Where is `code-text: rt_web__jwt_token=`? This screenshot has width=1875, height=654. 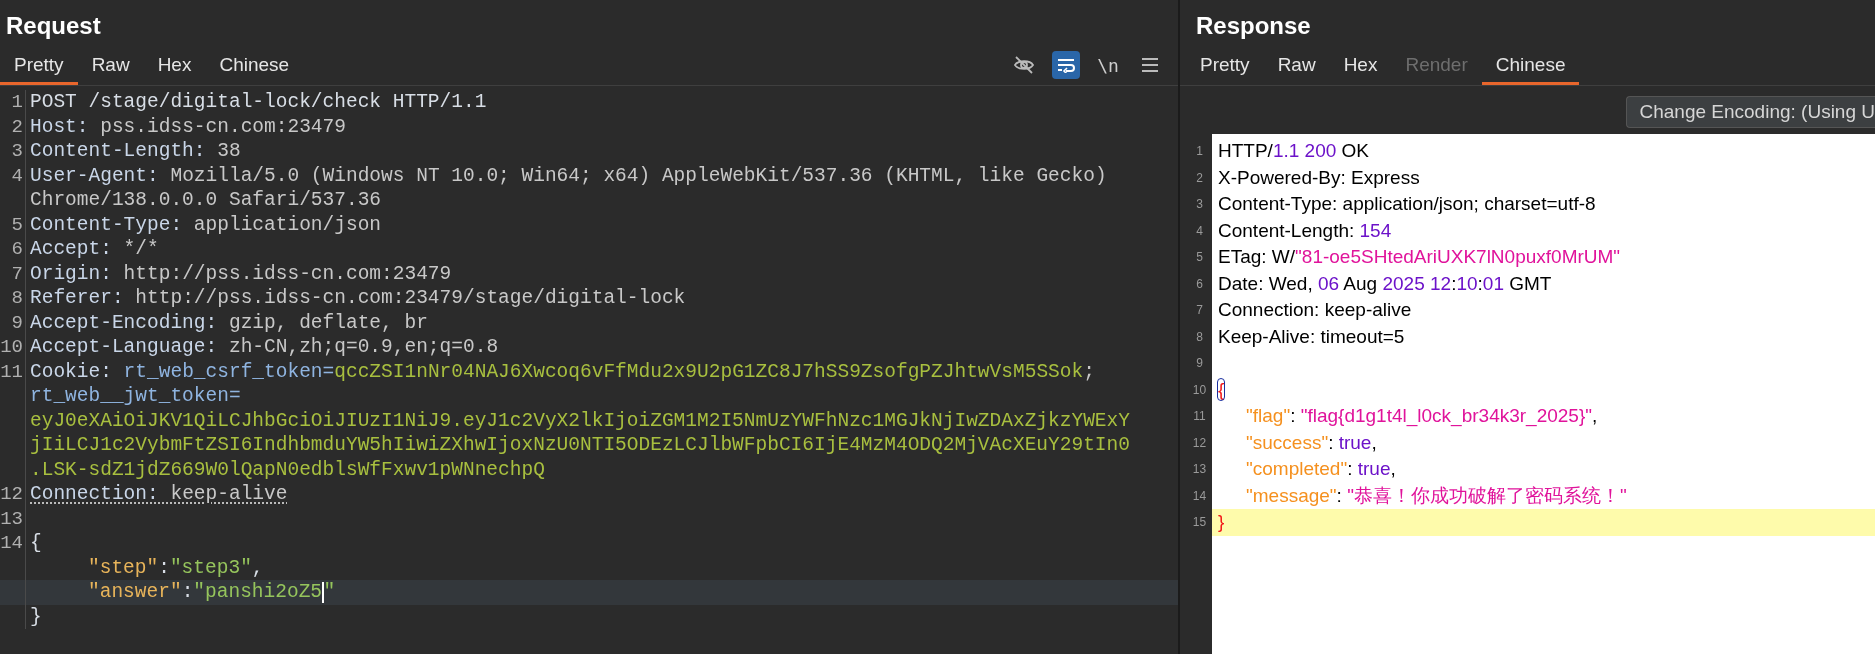
code-text: rt_web__jwt_token= is located at coordinates (135, 396).